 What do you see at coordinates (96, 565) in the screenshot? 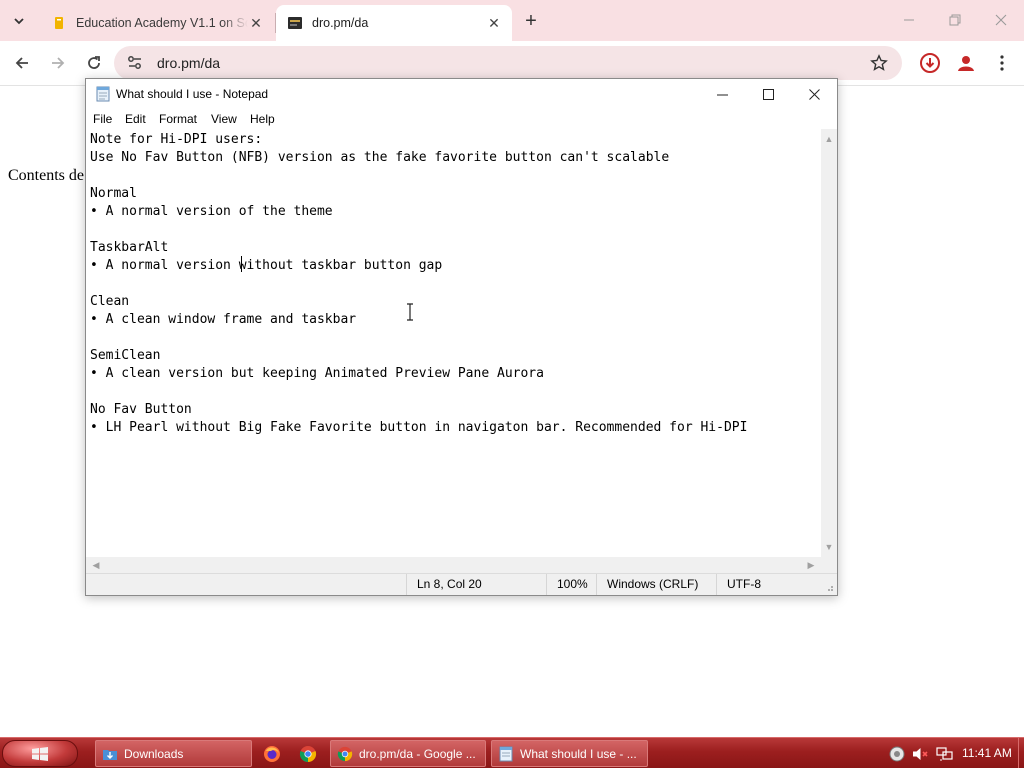
I see `scroll-left-arrow-icon: ◀` at bounding box center [96, 565].